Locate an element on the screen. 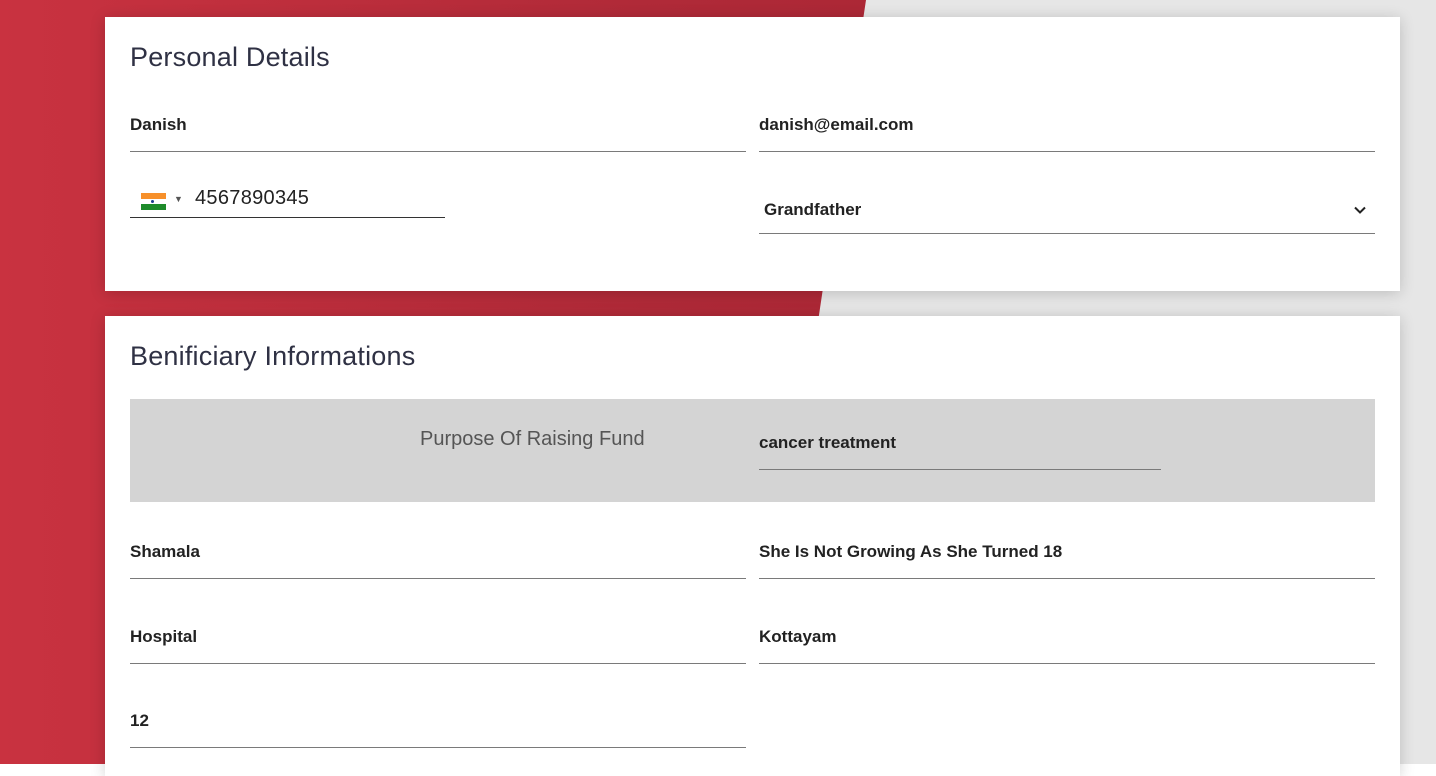 This screenshot has height=776, width=1436. city-field-value: Kottayam is located at coordinates (798, 636).